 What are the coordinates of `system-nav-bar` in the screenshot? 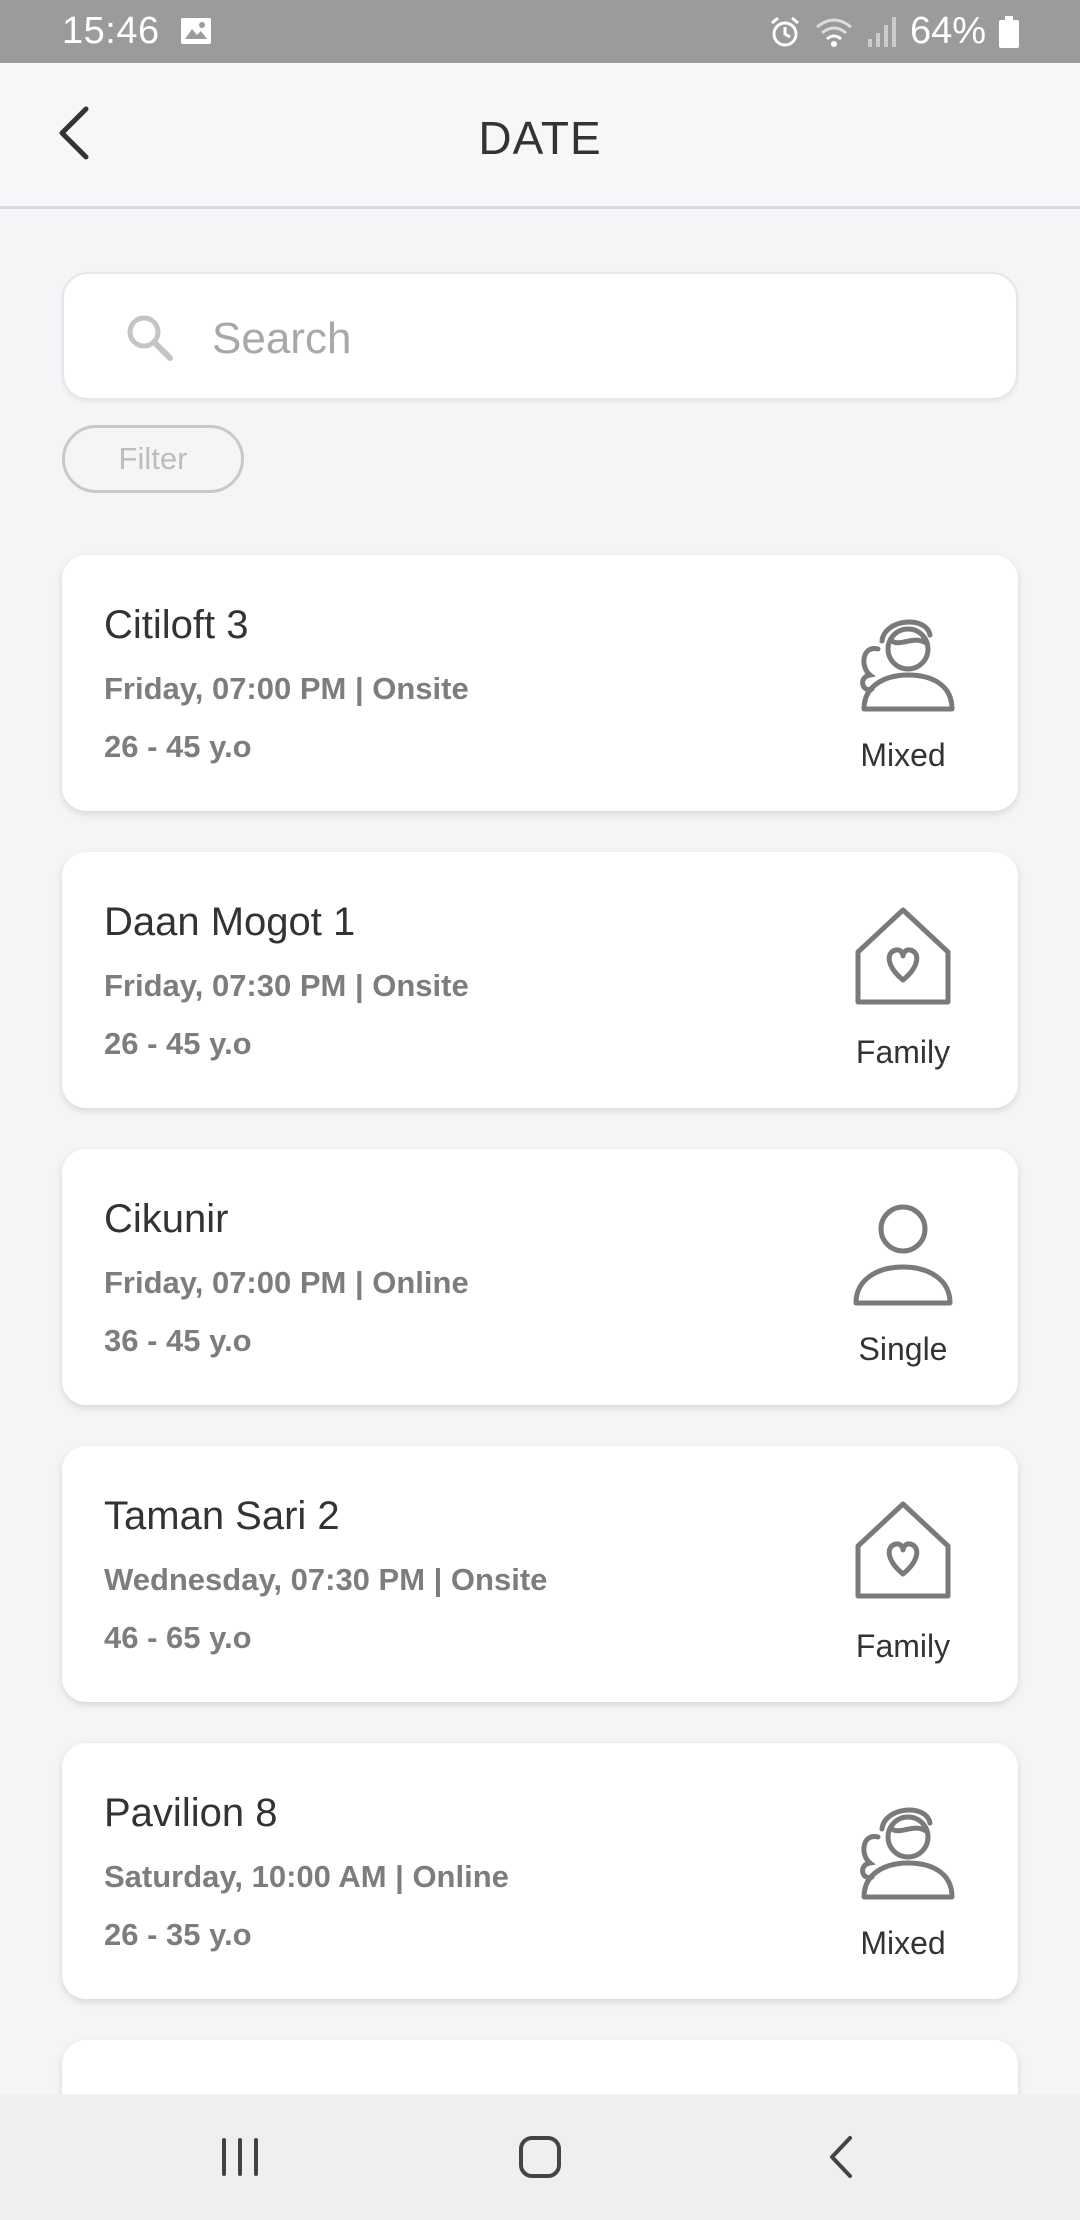 It's located at (540, 2157).